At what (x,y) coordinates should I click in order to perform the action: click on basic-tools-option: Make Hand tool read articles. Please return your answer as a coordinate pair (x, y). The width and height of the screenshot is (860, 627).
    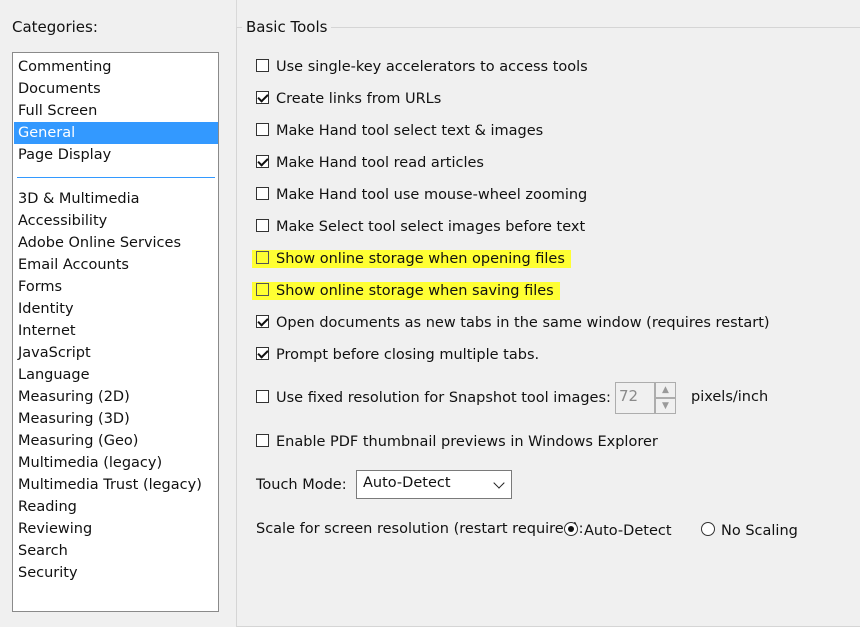
    Looking at the image, I should click on (370, 163).